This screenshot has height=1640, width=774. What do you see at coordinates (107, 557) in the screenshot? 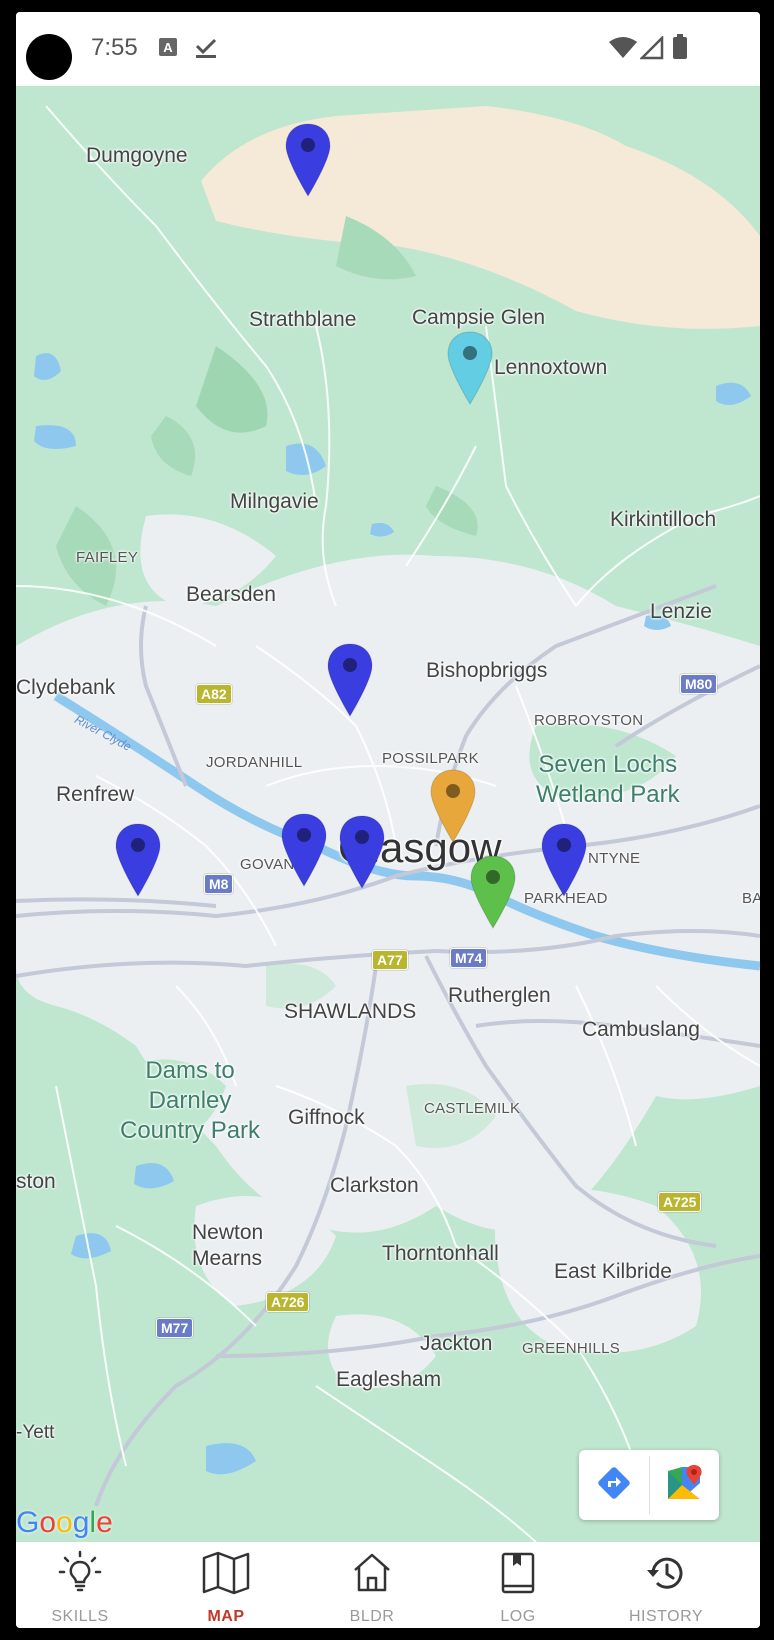
I see `place-faifley: FAIFLEY` at bounding box center [107, 557].